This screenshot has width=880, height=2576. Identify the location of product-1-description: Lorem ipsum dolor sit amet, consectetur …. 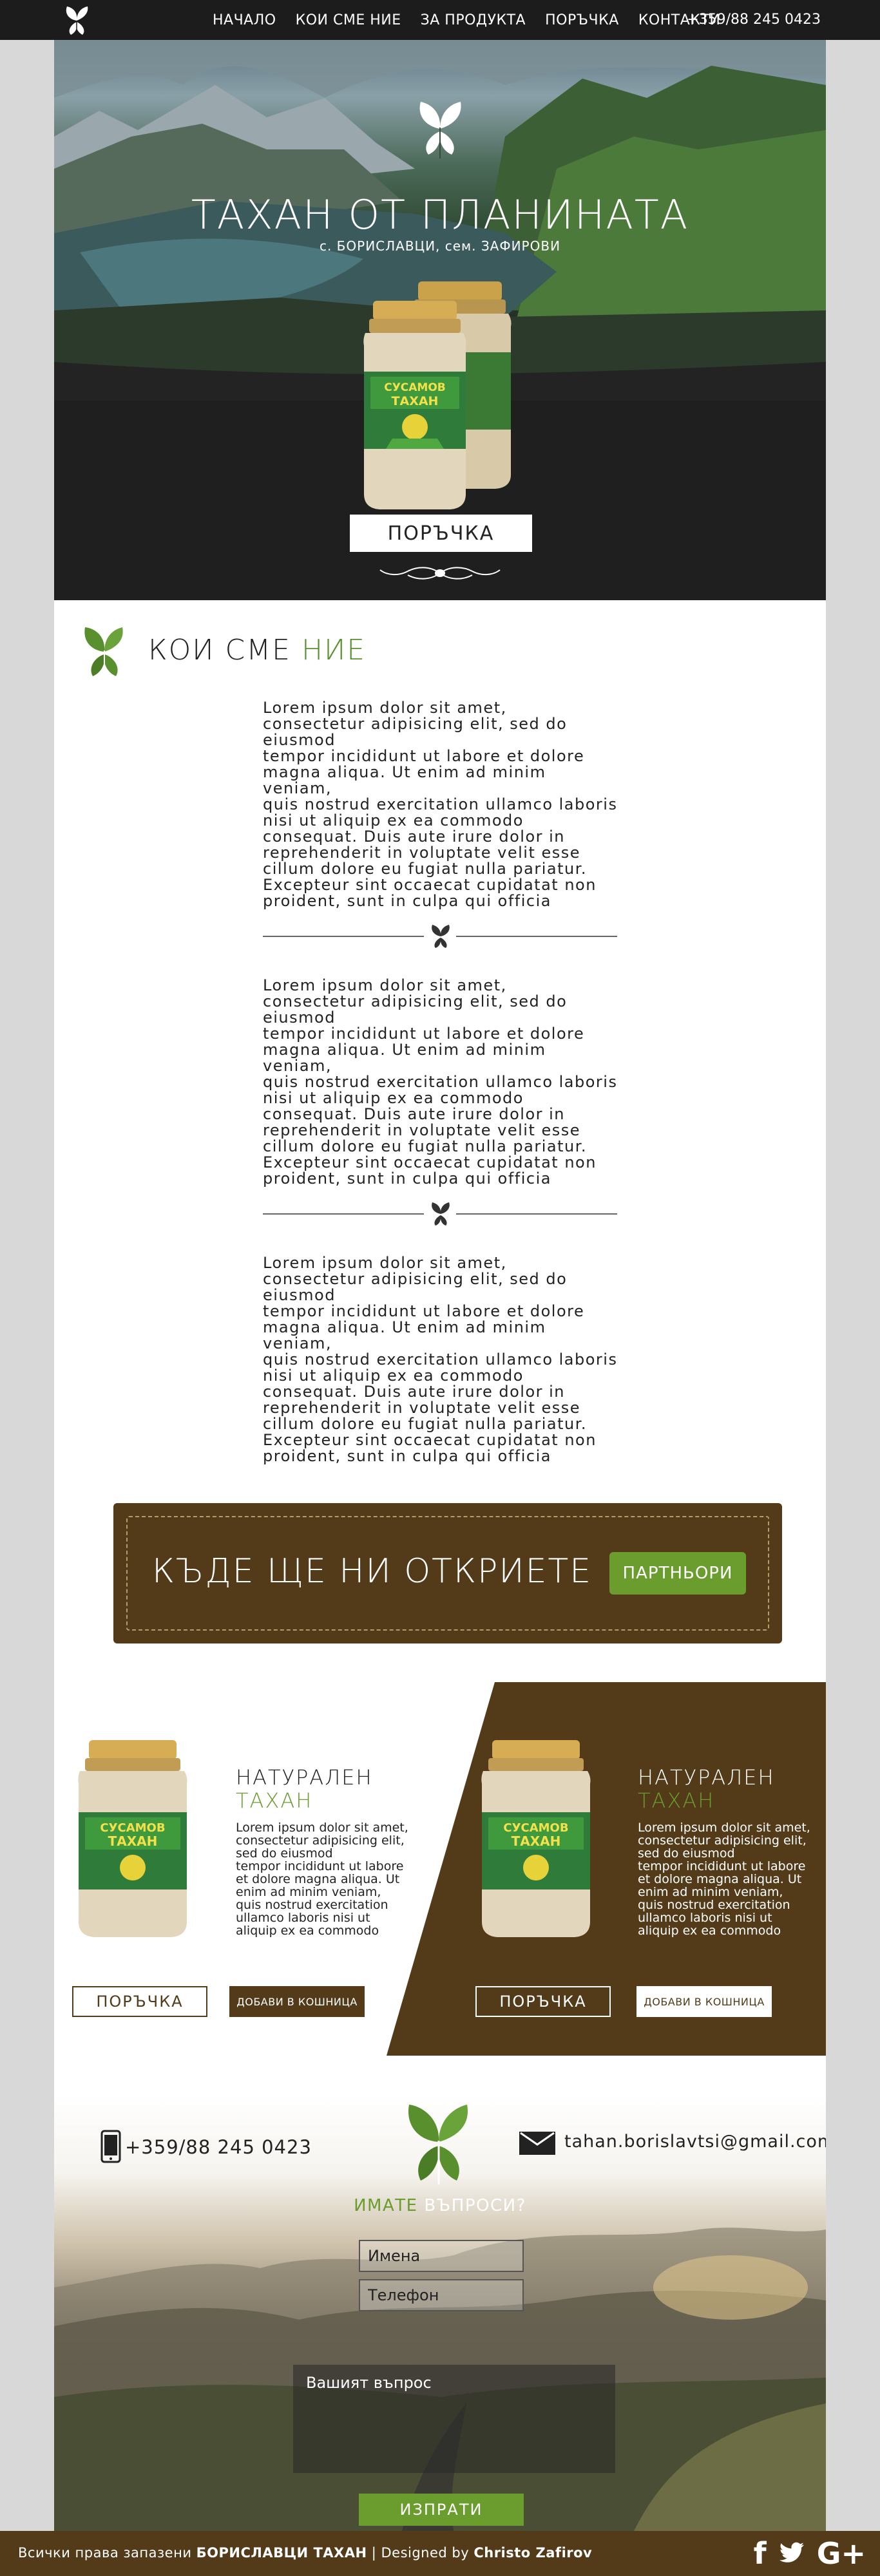
(322, 1880).